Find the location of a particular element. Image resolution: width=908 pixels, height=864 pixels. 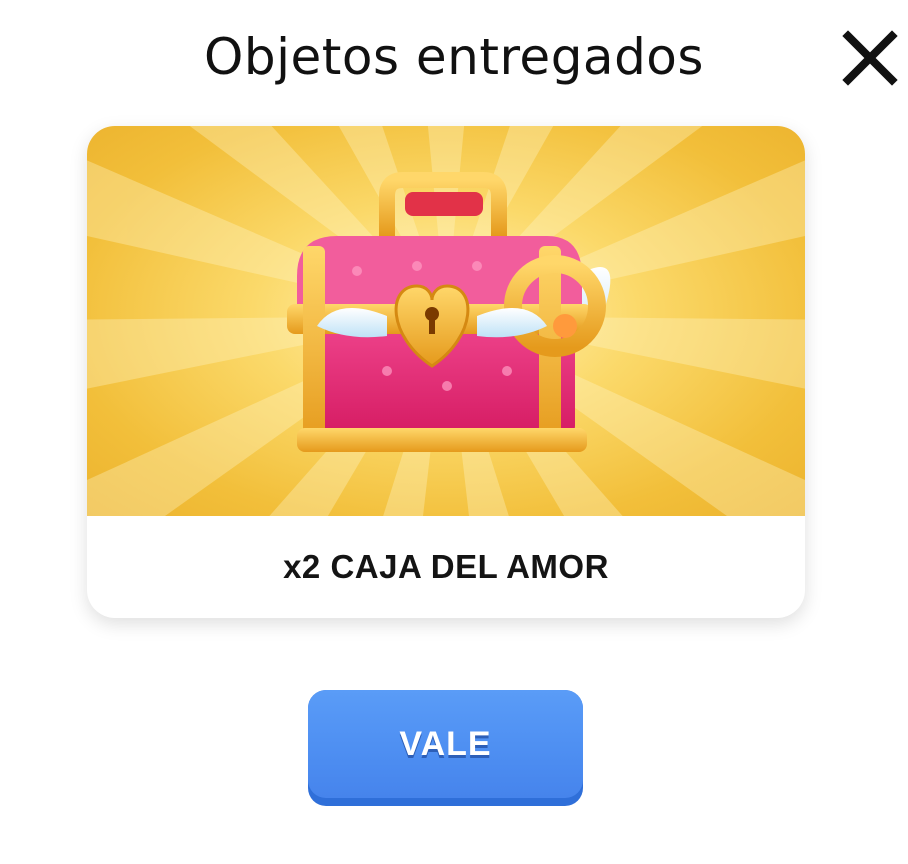

close-button is located at coordinates (870, 58).